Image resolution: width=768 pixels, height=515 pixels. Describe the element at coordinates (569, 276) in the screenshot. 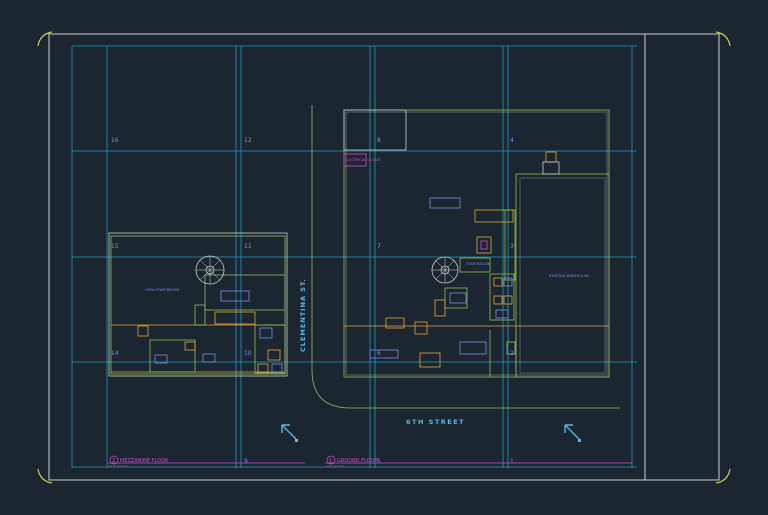

I see `room-label: EXISTING WAREHOUSE` at that location.